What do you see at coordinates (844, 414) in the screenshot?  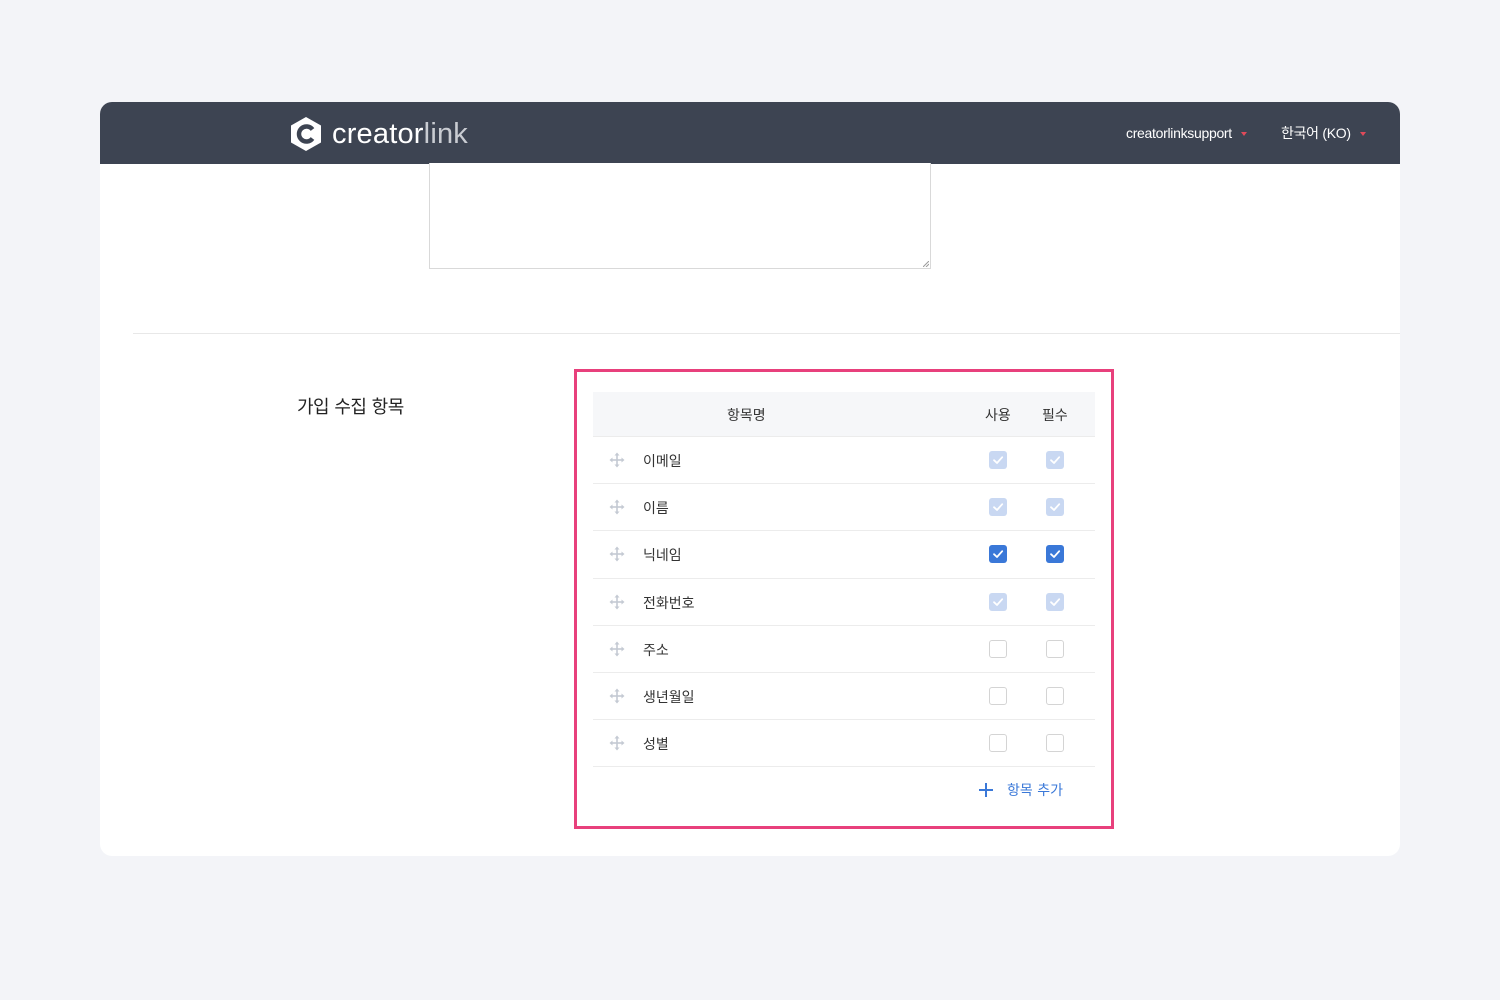 I see `table-header: 항목명 사용 필수` at bounding box center [844, 414].